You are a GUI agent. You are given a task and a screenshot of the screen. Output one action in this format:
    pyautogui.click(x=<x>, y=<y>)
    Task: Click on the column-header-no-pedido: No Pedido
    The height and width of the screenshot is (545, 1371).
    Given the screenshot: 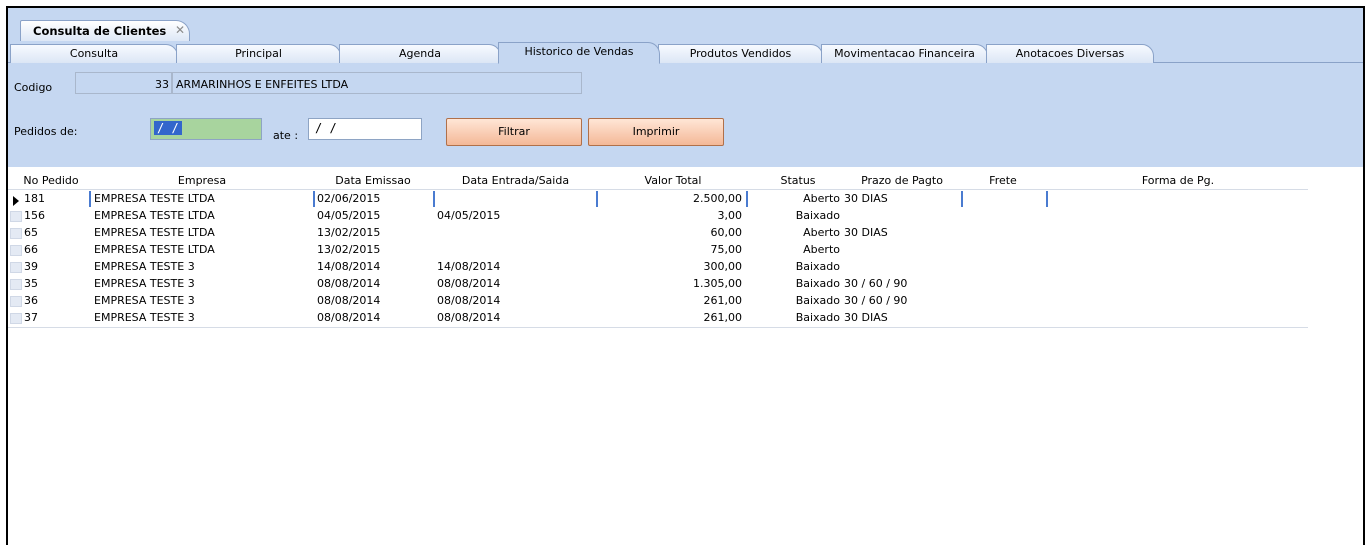 What is the action you would take?
    pyautogui.click(x=51, y=180)
    